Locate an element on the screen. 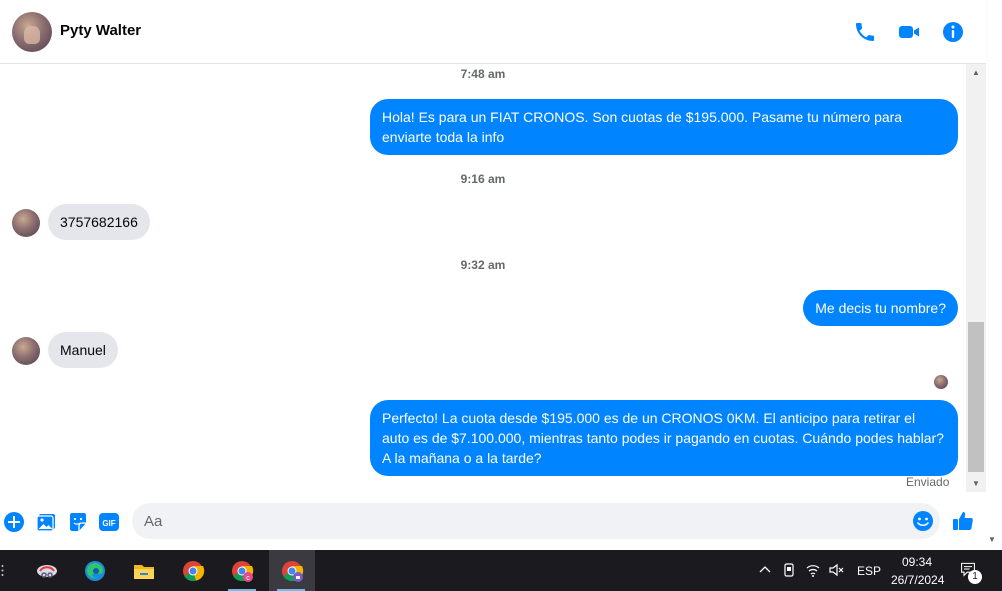 The image size is (1002, 591). scroll-up-arrow-icon: ▲ is located at coordinates (976, 72).